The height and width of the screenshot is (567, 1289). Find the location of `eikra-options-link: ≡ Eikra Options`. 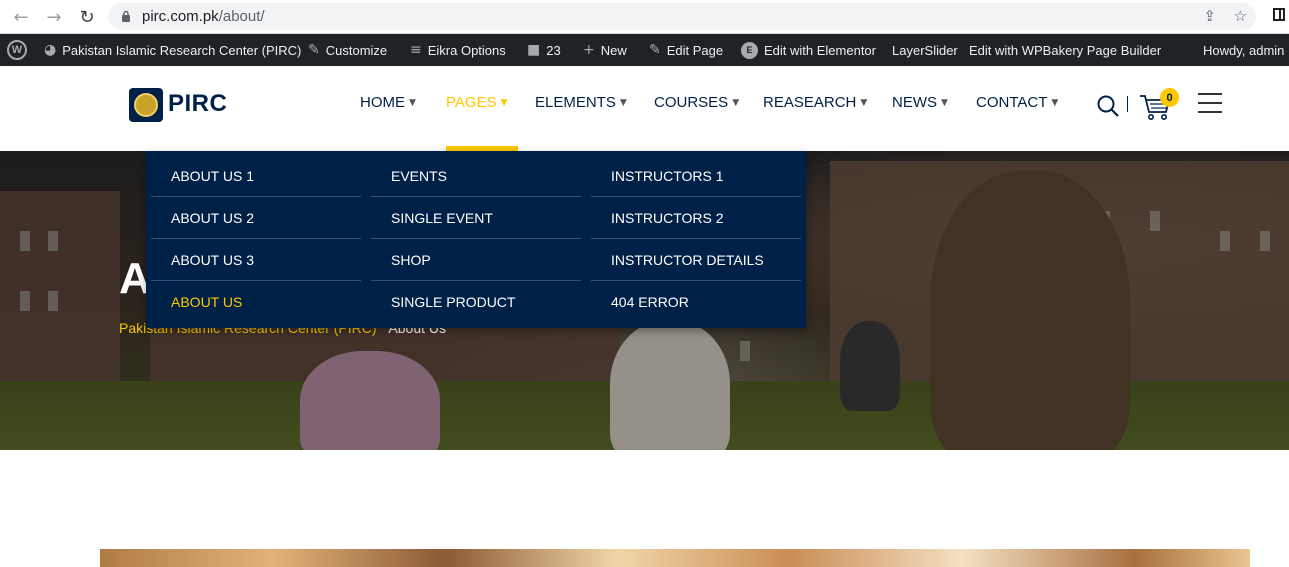

eikra-options-link: ≡ Eikra Options is located at coordinates (458, 50).